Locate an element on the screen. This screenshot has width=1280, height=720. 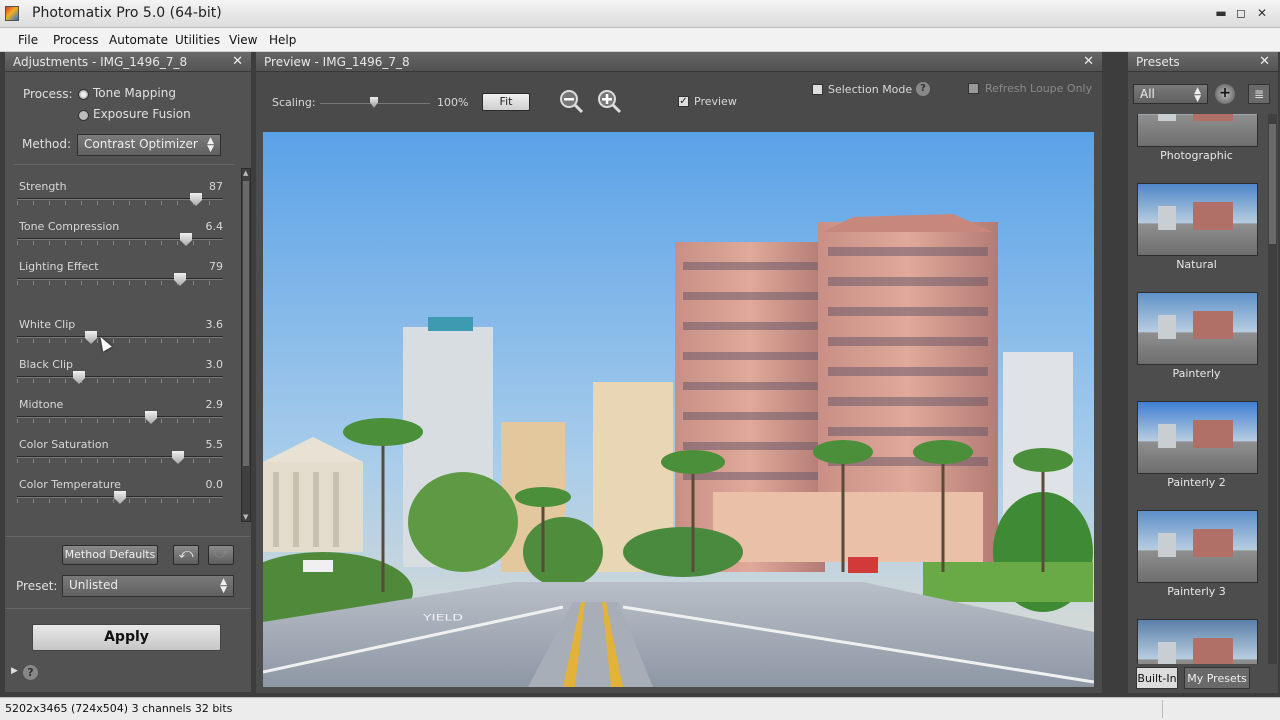
method-defaults-button: Method Defaults is located at coordinates (110, 555).